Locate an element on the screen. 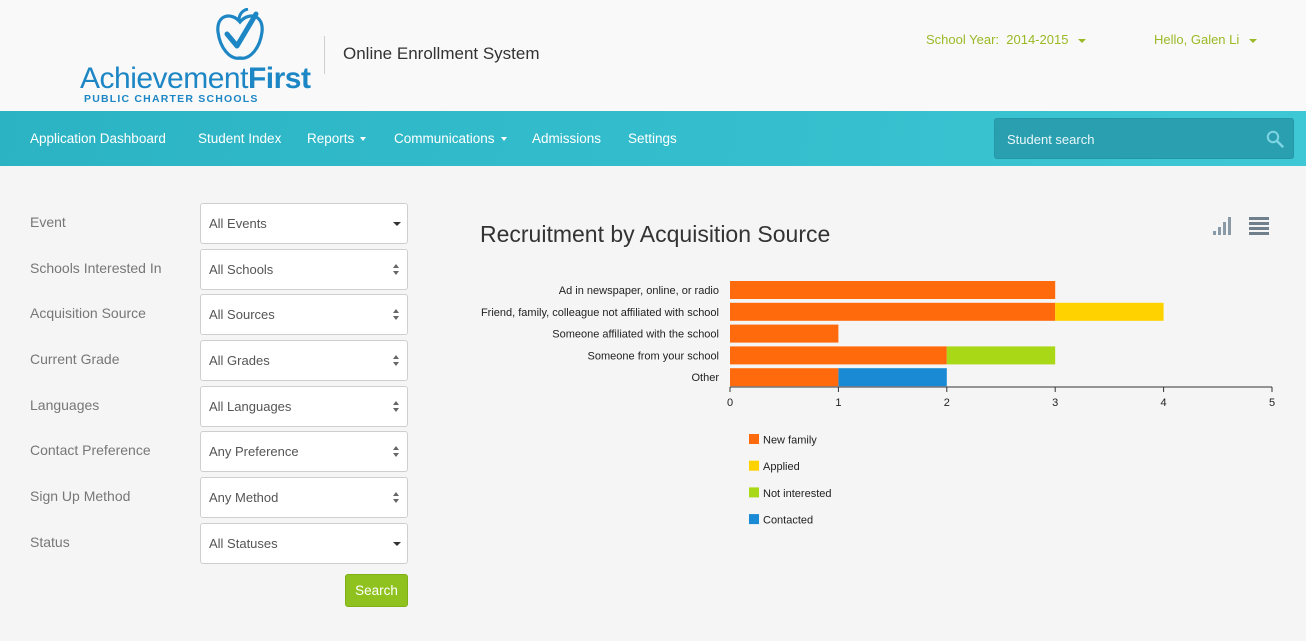 Image resolution: width=1306 pixels, height=641 pixels. nav-admissions: Admissions is located at coordinates (566, 138).